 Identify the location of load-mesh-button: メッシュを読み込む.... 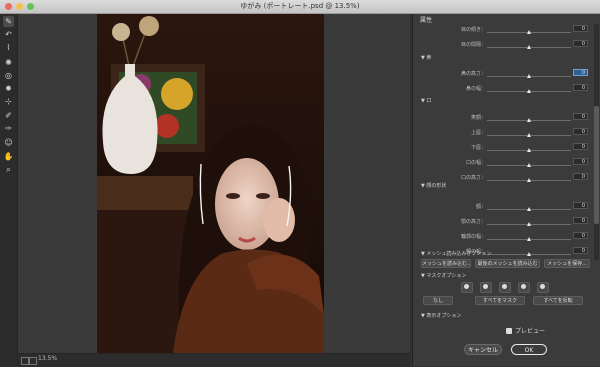
(446, 263).